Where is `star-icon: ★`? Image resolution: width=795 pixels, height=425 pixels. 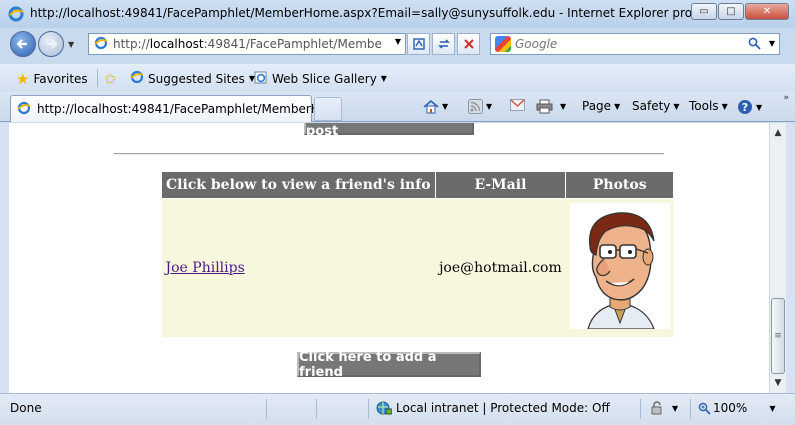 star-icon: ★ is located at coordinates (23, 79).